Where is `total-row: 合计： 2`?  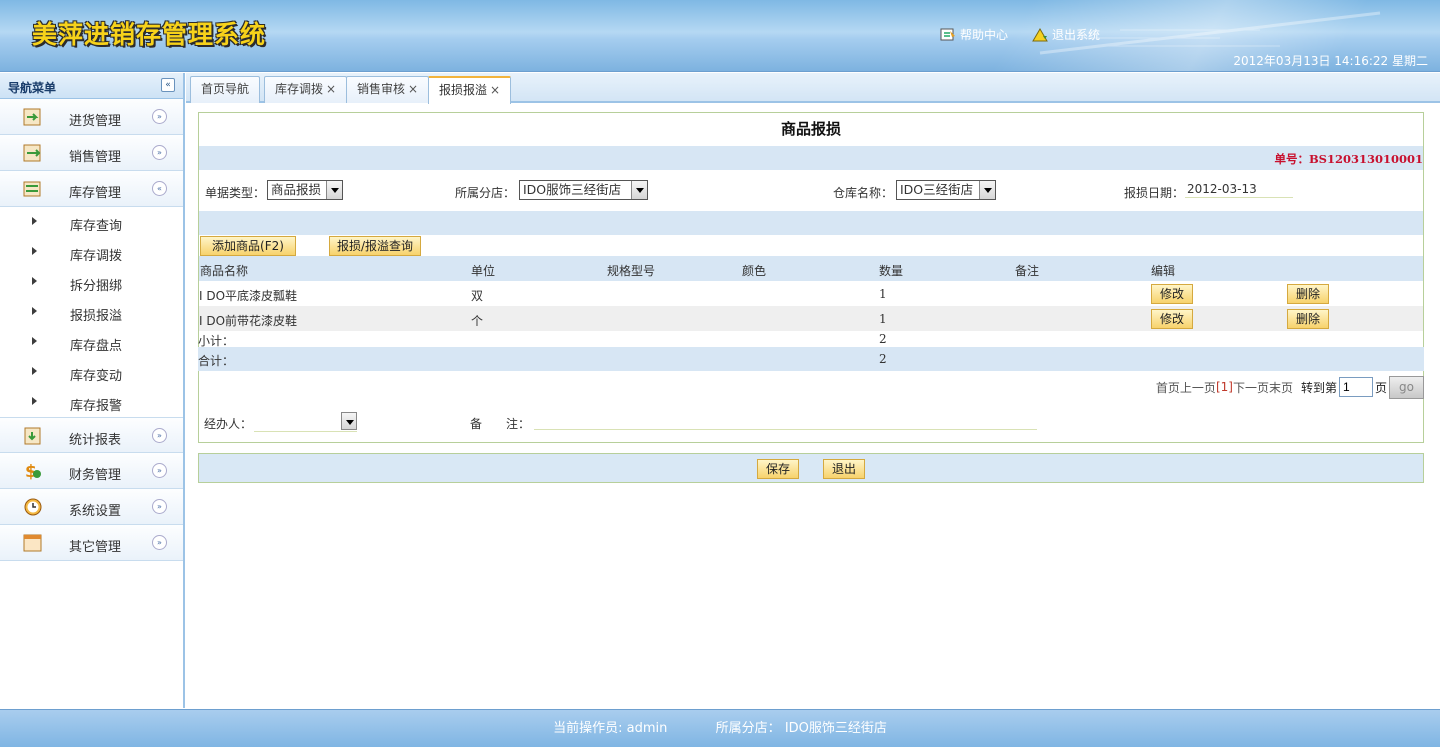
total-row: 合计： 2 is located at coordinates (811, 359).